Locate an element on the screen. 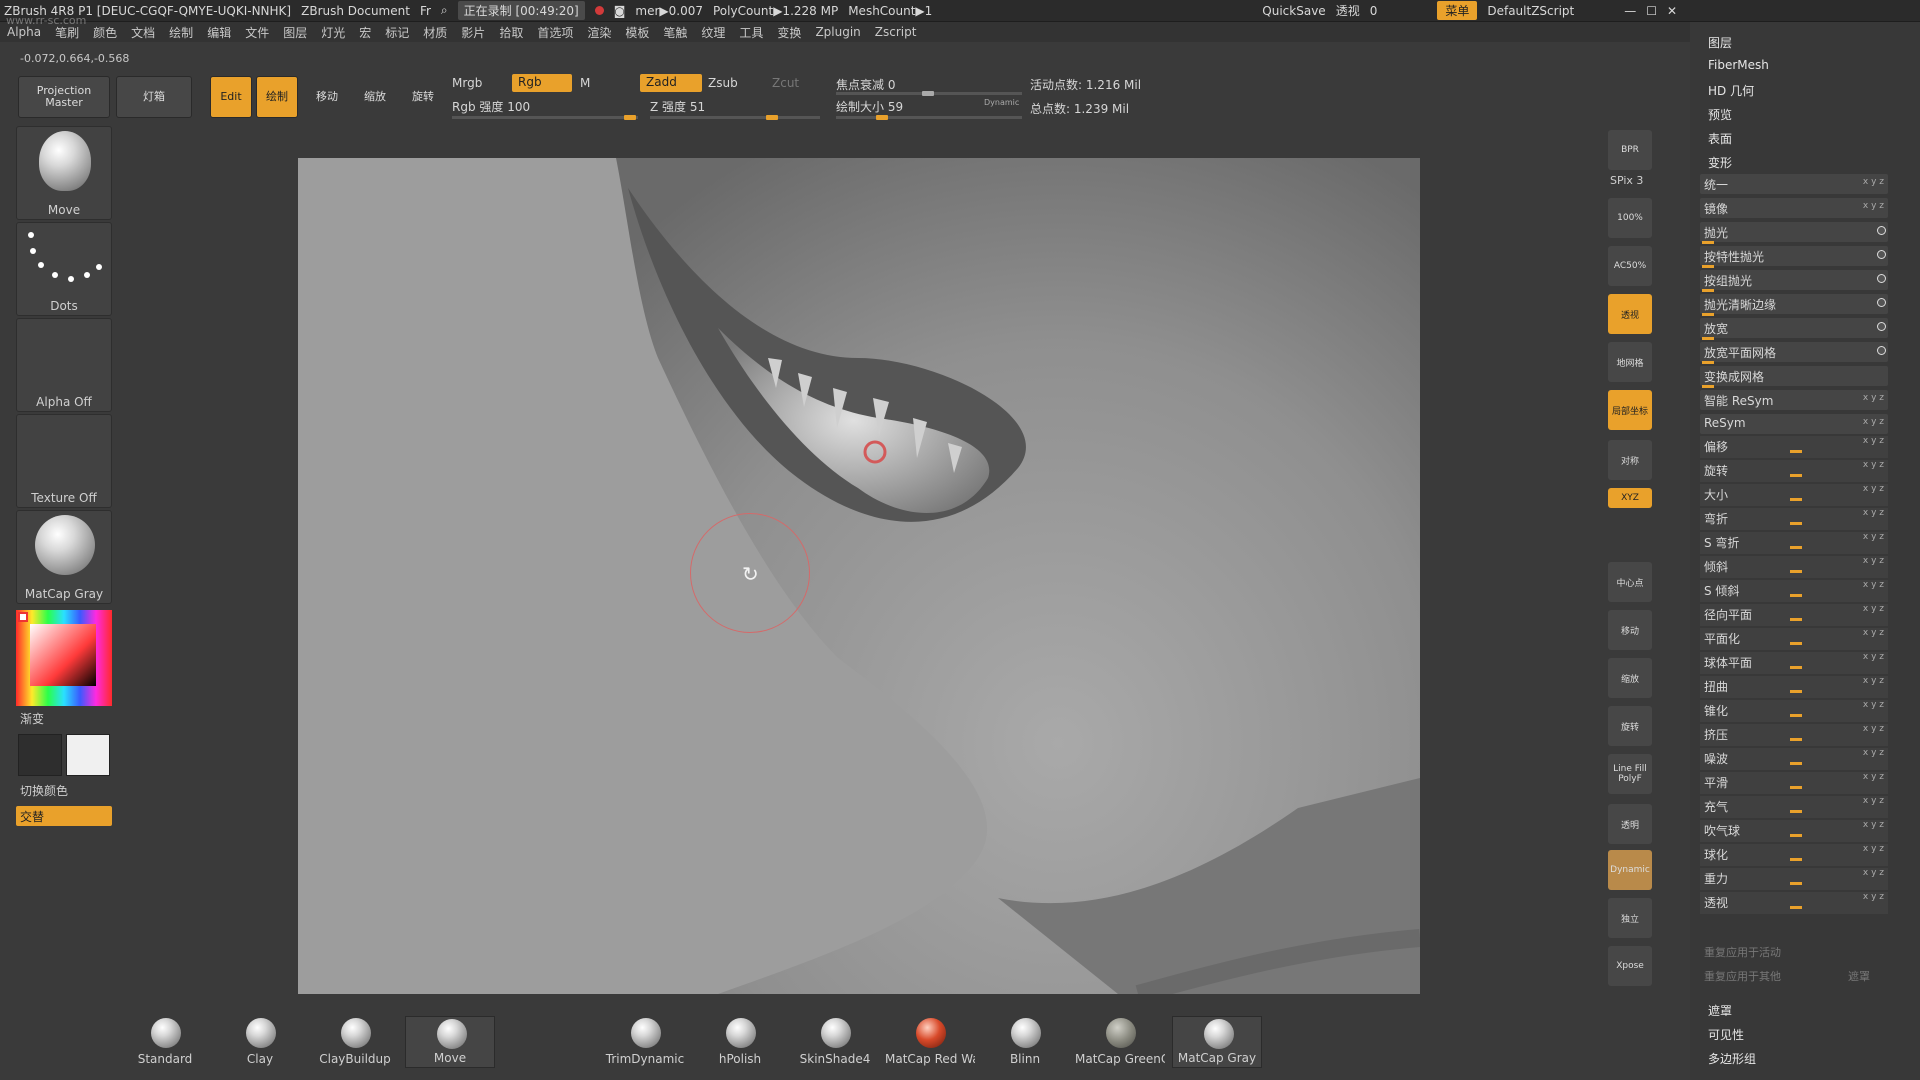 Image resolution: width=1920 pixels, height=1080 pixels. menu-item: 编辑 is located at coordinates (219, 32).